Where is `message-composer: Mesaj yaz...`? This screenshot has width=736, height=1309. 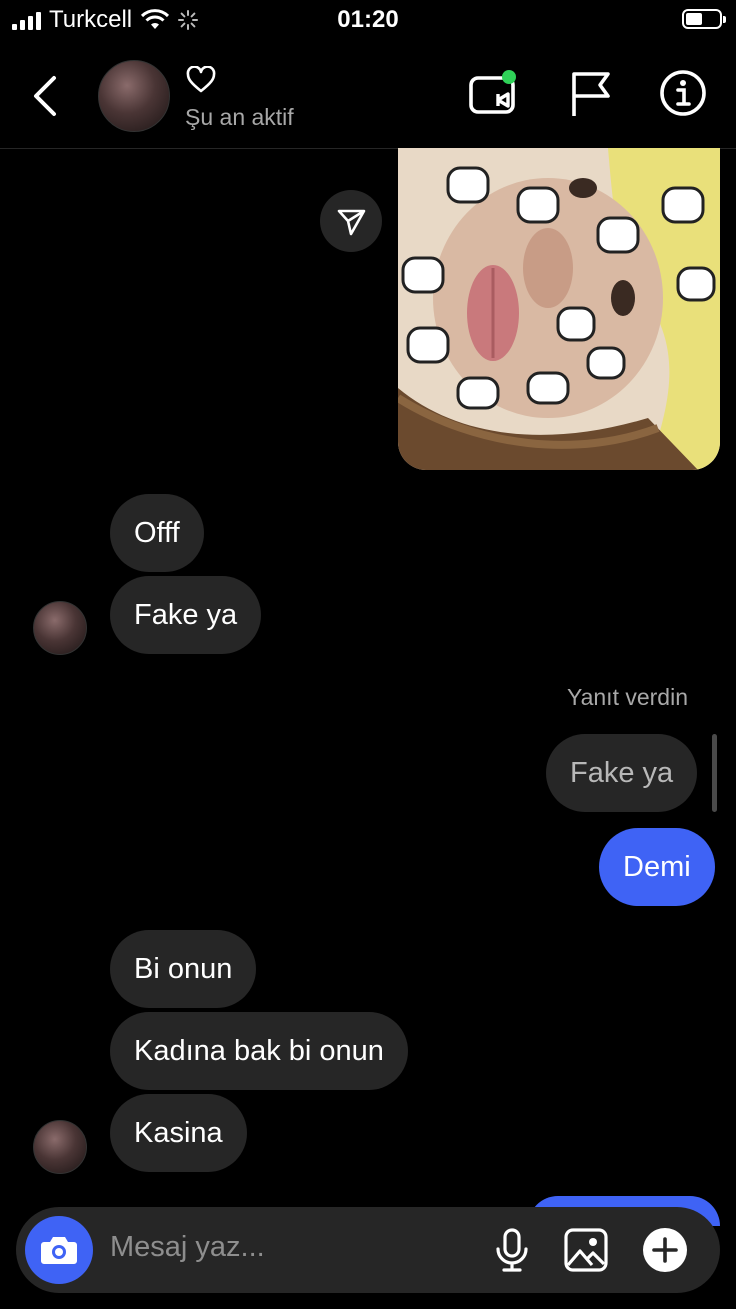
message-composer: Mesaj yaz... is located at coordinates (368, 1250).